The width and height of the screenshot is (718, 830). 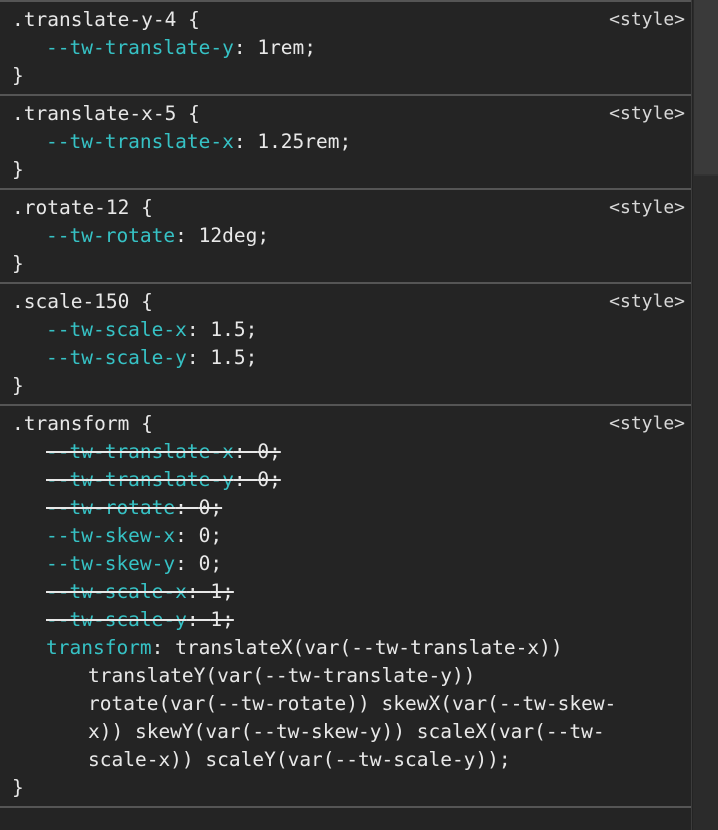 I want to click on rule-selector: .translate-y-4, so click(x=94, y=19).